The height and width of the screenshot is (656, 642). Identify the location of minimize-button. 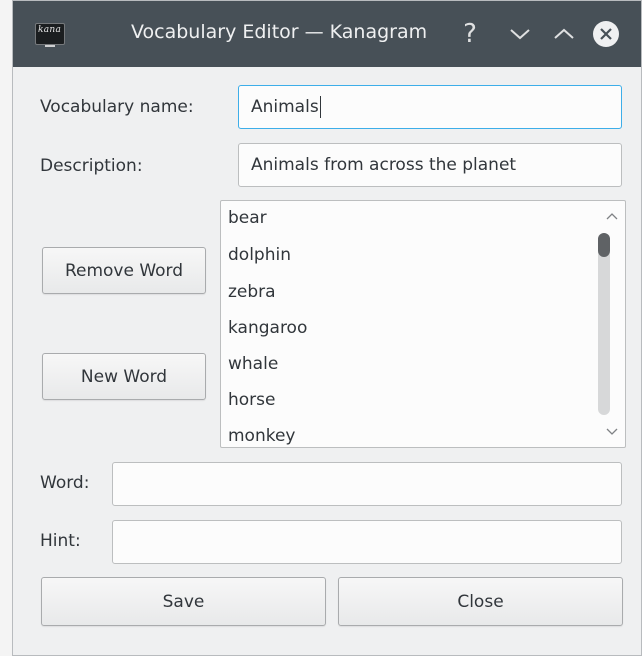
(520, 34).